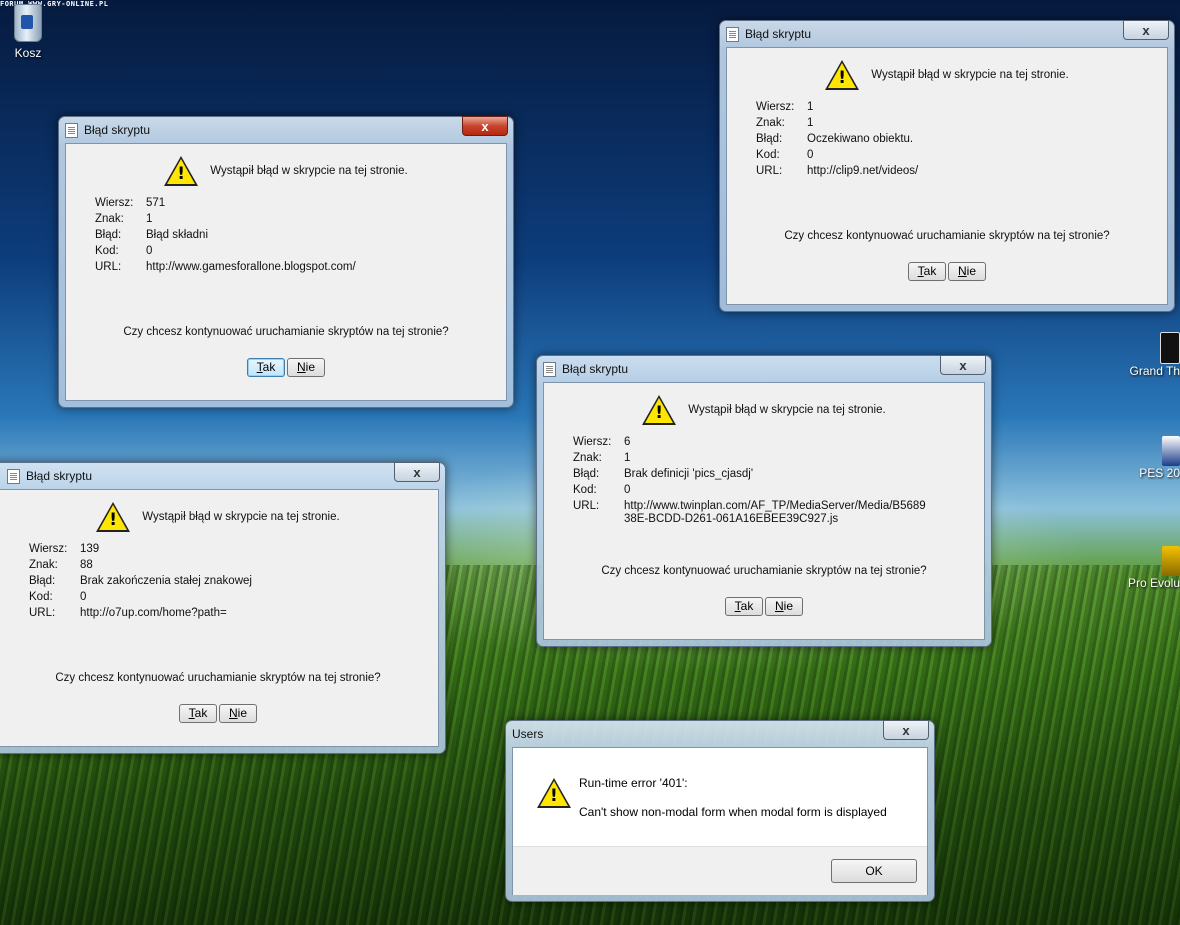  What do you see at coordinates (874, 871) in the screenshot?
I see `ok-button: OK` at bounding box center [874, 871].